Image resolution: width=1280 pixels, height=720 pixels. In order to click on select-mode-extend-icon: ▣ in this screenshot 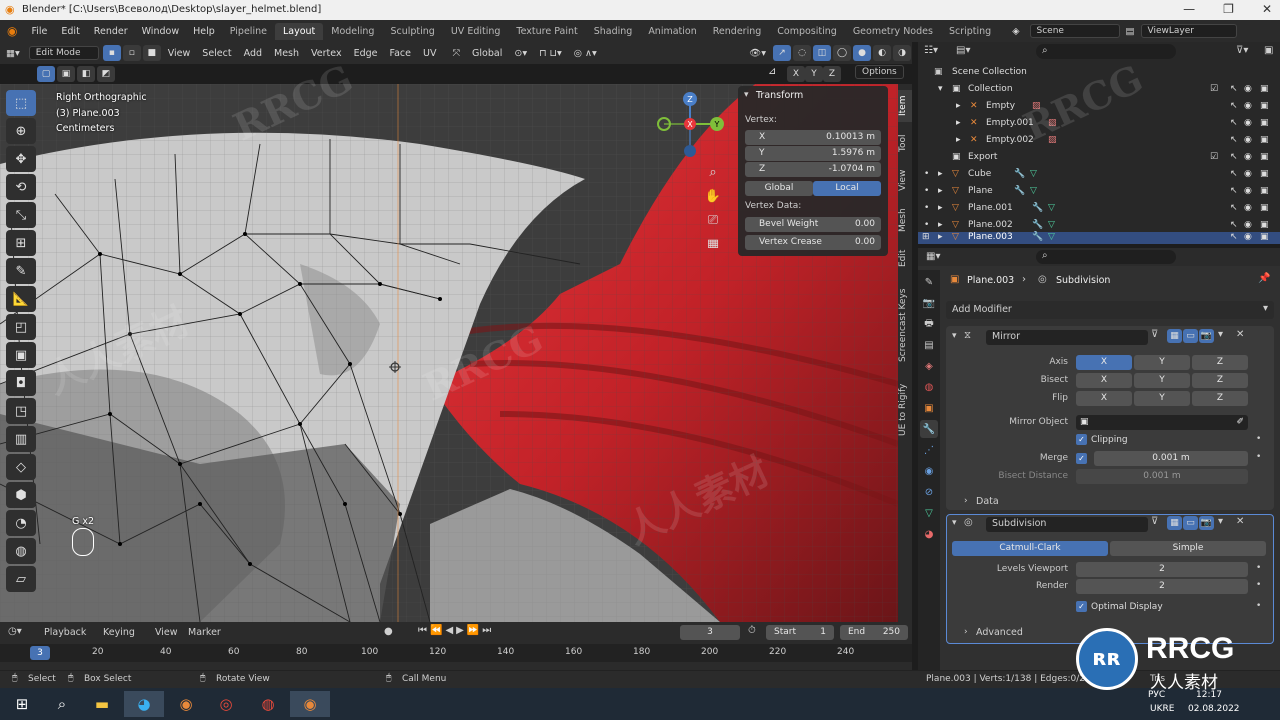, I will do `click(66, 74)`.